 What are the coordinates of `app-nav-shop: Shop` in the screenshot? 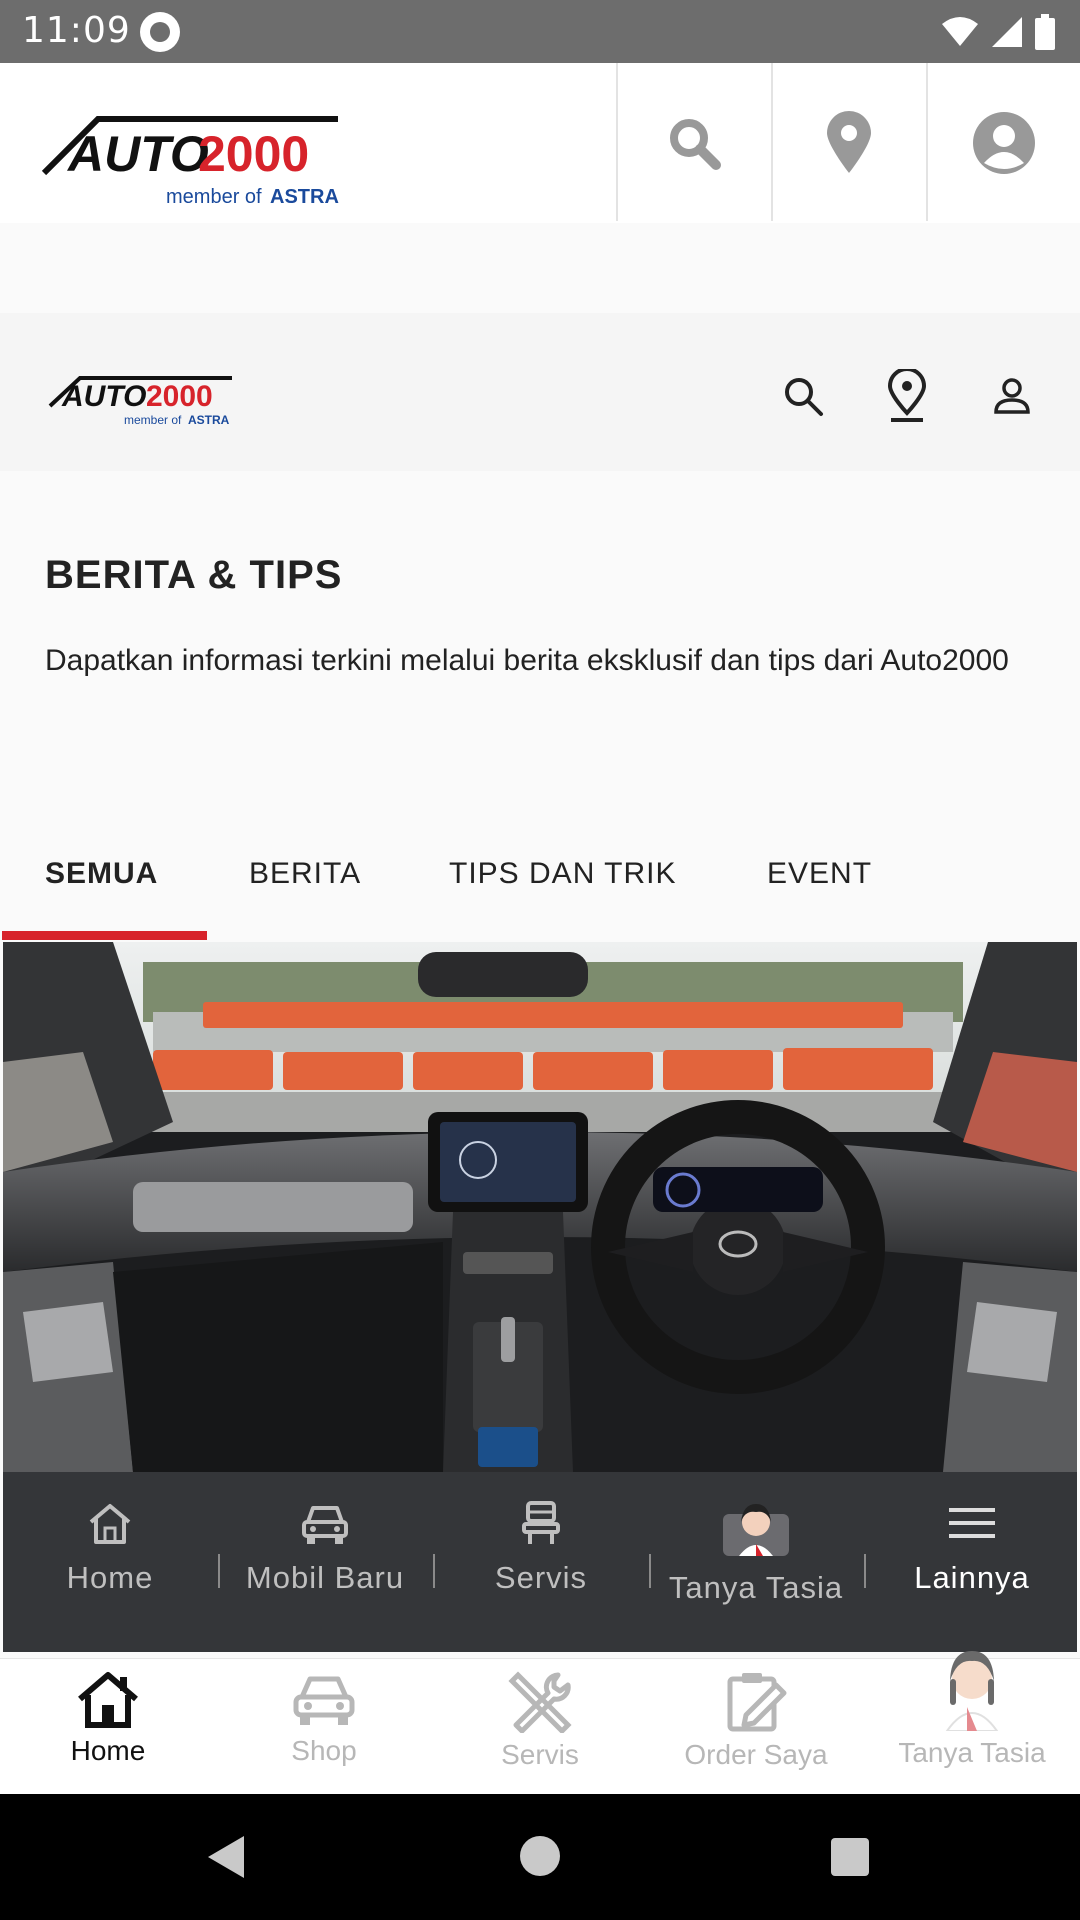 It's located at (324, 1731).